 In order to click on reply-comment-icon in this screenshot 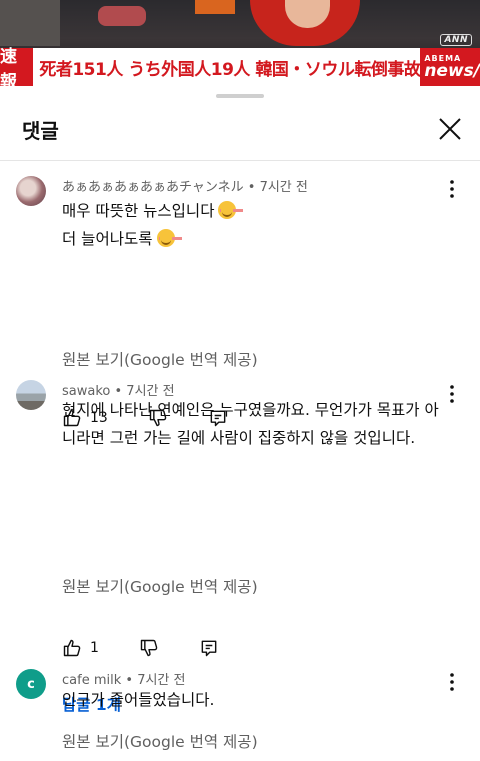, I will do `click(209, 648)`.